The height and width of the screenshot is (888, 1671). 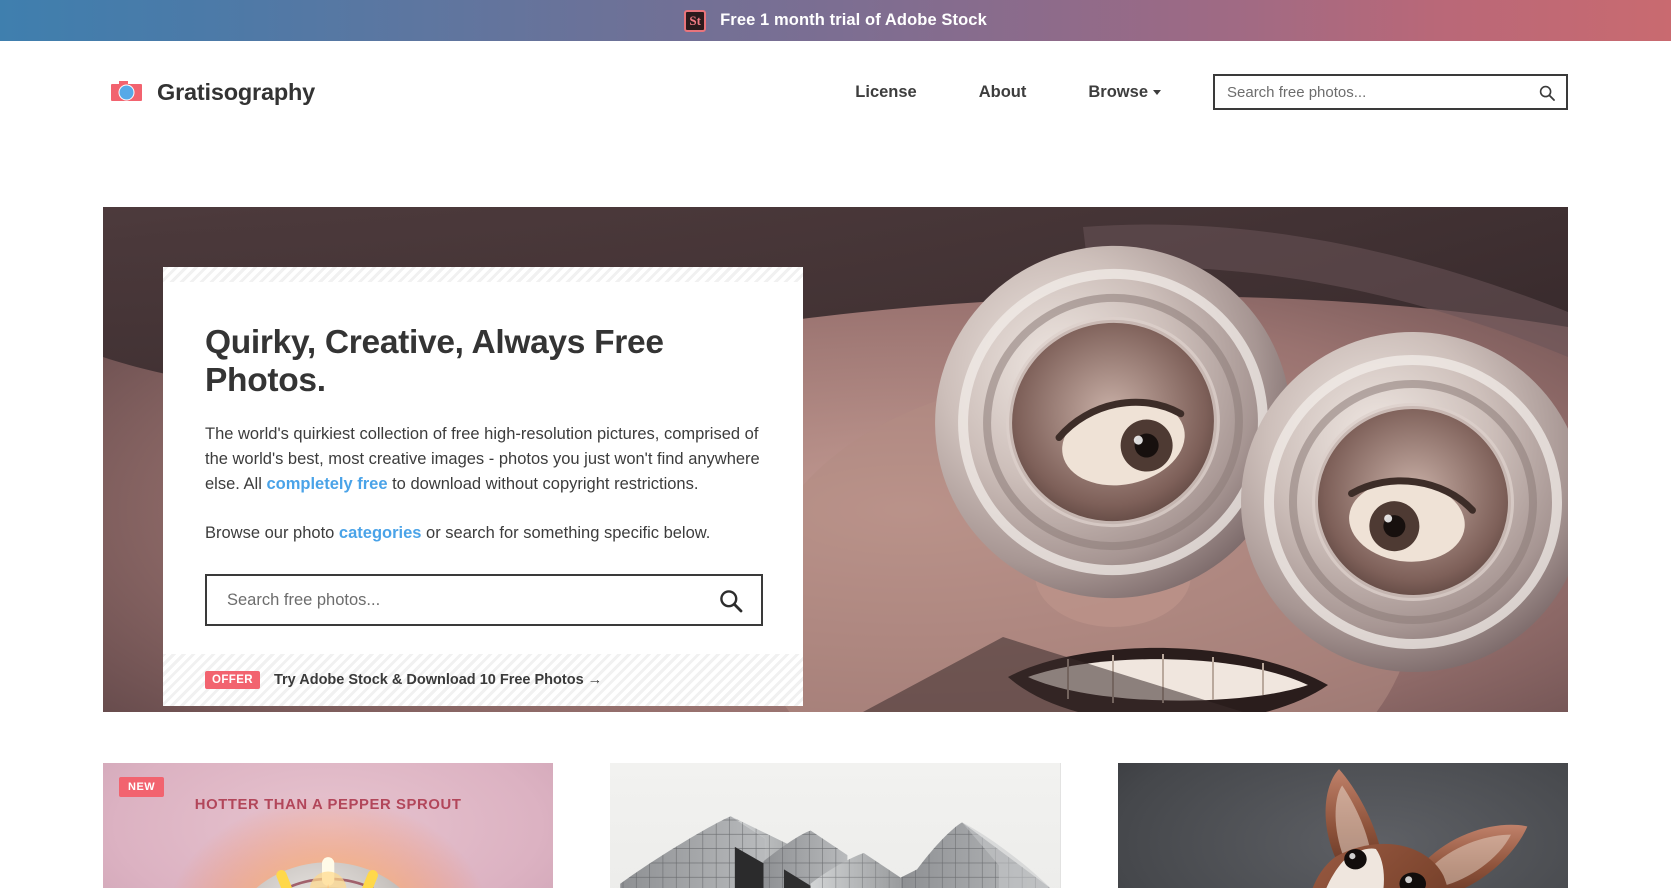 I want to click on gallery-card-1: NEW HOTTER THAN A PEPPER SPROUT, so click(x=328, y=825).